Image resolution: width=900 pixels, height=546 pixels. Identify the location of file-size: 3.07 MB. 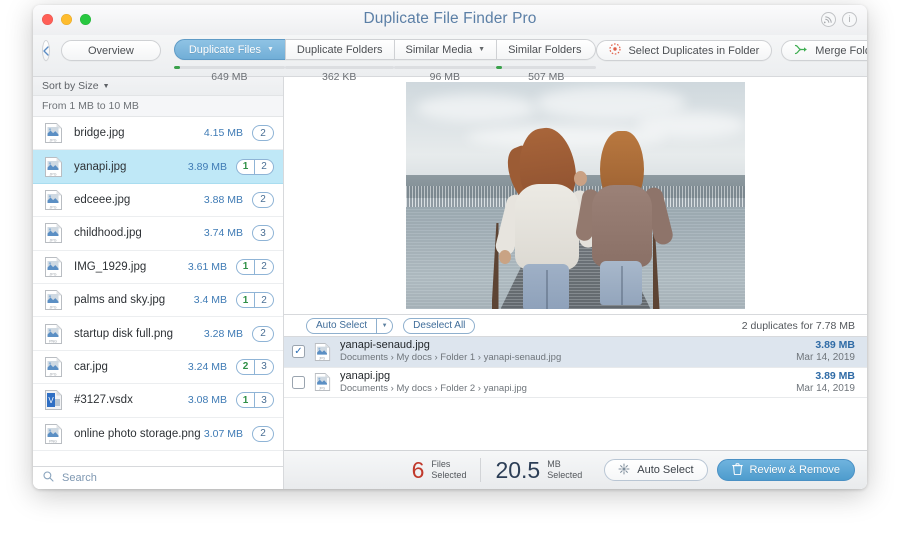
(223, 433).